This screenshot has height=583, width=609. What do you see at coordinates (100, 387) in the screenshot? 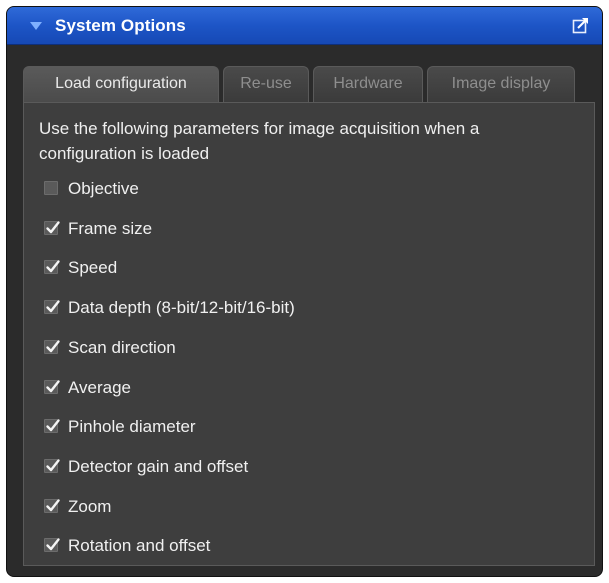
I see `option-label: Average` at bounding box center [100, 387].